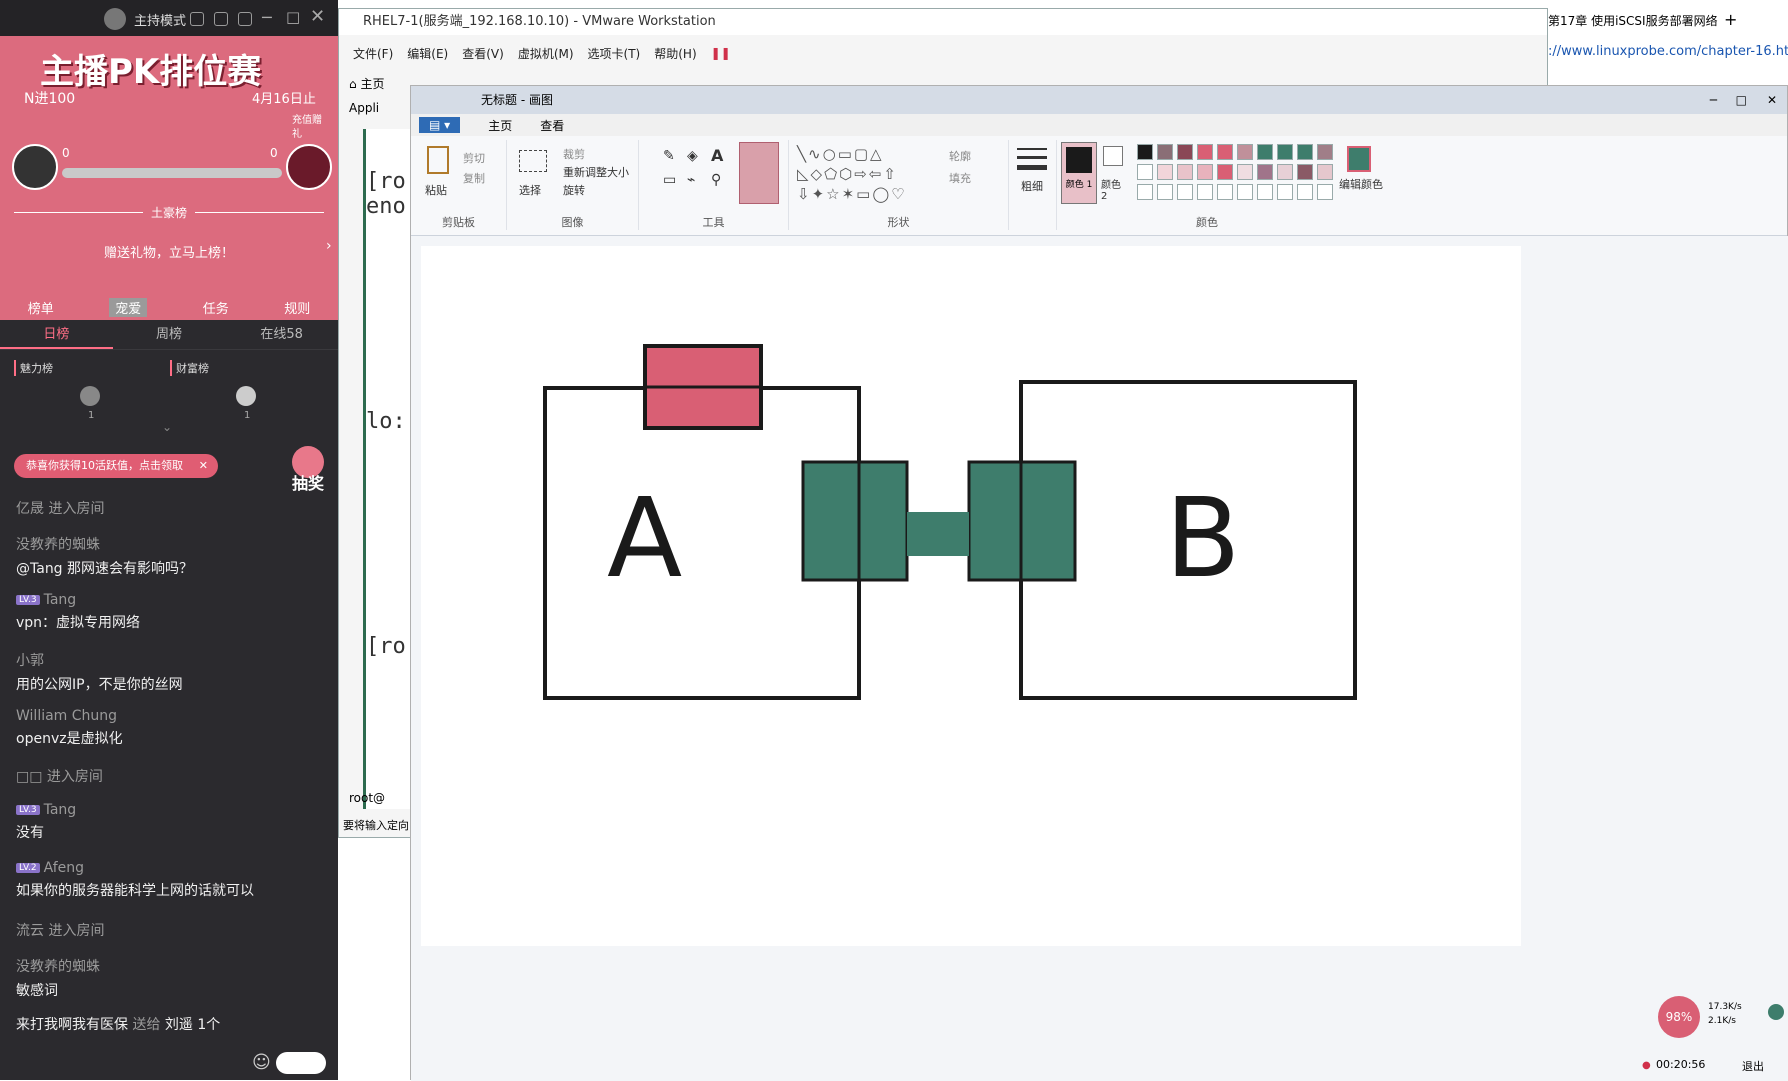 This screenshot has width=1788, height=1081. Describe the element at coordinates (1668, 51) in the screenshot. I see `address-bar: ://www.linuxprobe.com/chapter-16.htm` at that location.